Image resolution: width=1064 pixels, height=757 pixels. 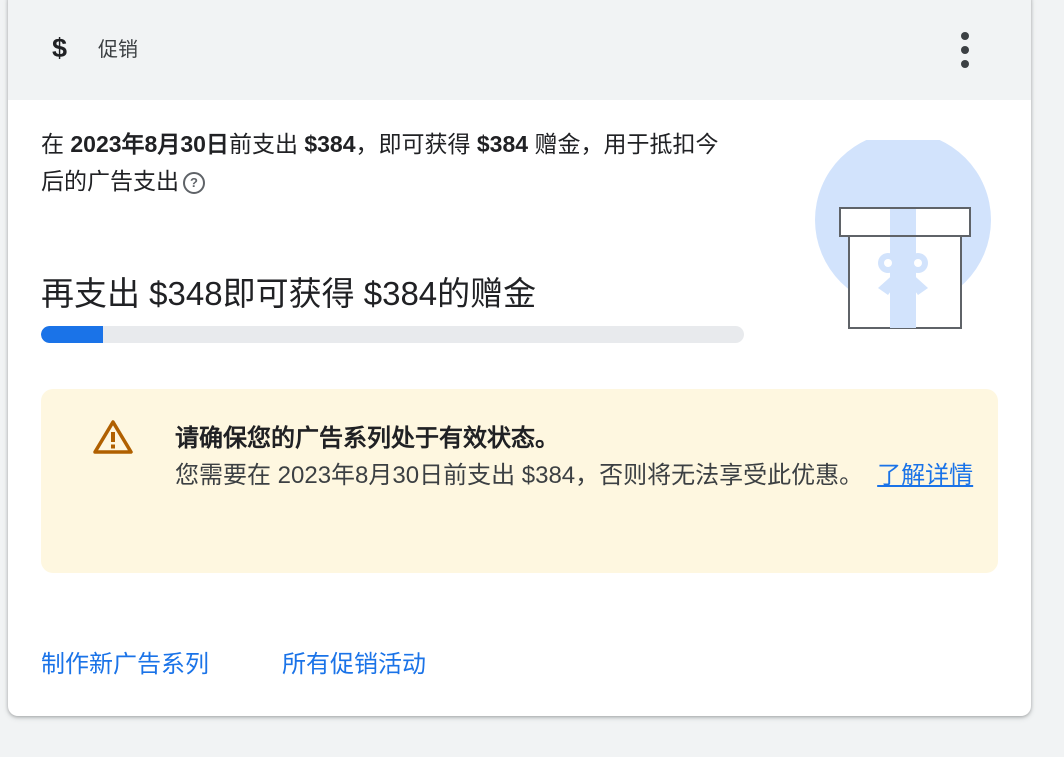 I want to click on gift-bow-right-hole, so click(x=918, y=263).